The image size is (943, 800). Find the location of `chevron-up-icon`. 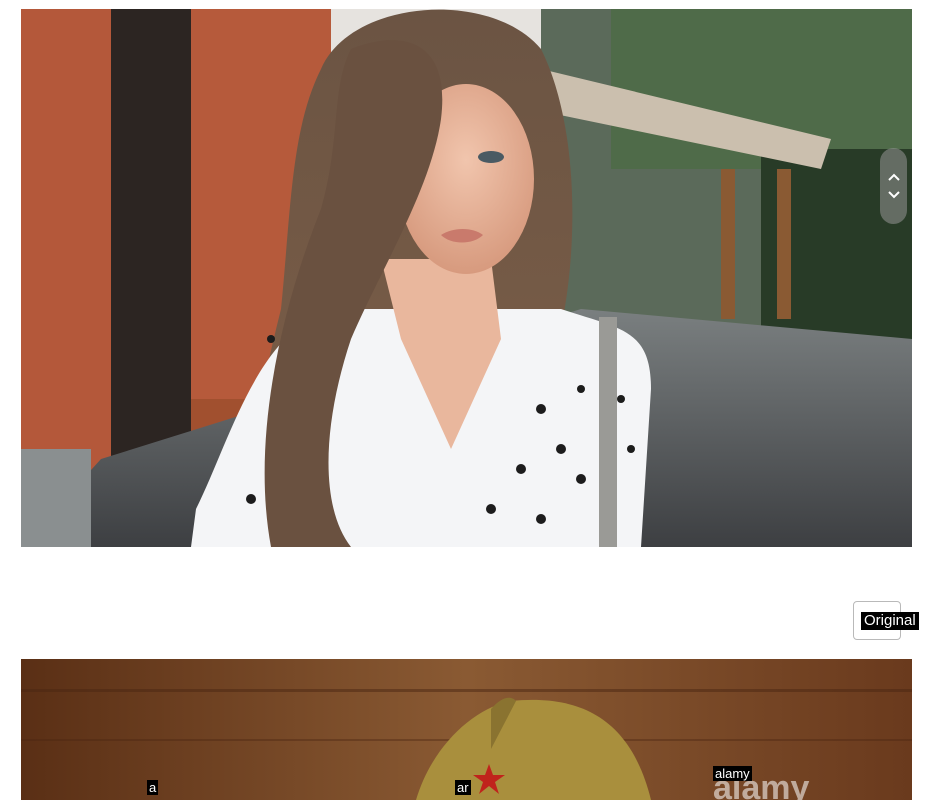

chevron-up-icon is located at coordinates (894, 177).